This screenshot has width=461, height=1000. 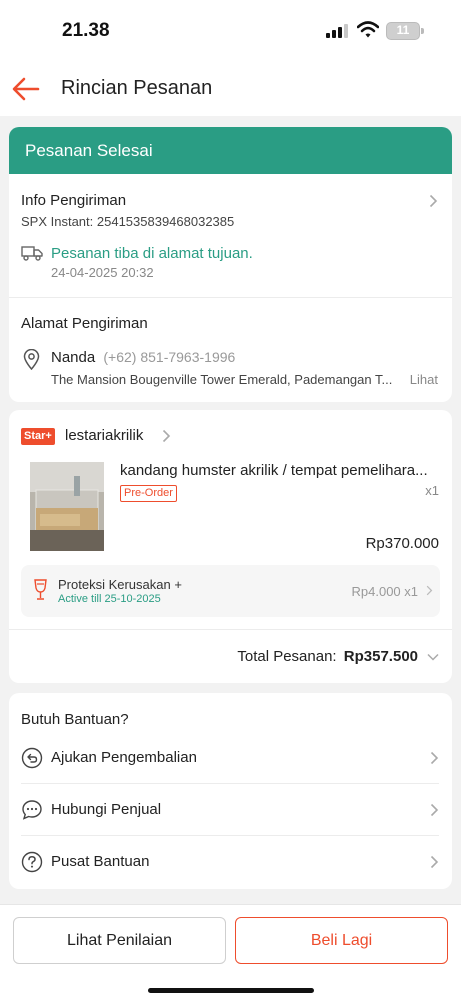 What do you see at coordinates (230, 862) in the screenshot?
I see `help-item-help-center: Pusat Bantuan` at bounding box center [230, 862].